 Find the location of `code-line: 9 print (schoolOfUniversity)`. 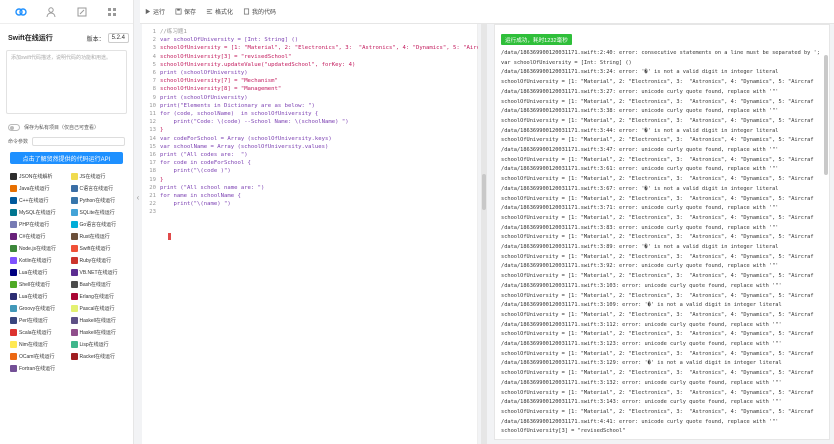

code-line: 9 print (schoolOfUniversity) is located at coordinates (310, 98).